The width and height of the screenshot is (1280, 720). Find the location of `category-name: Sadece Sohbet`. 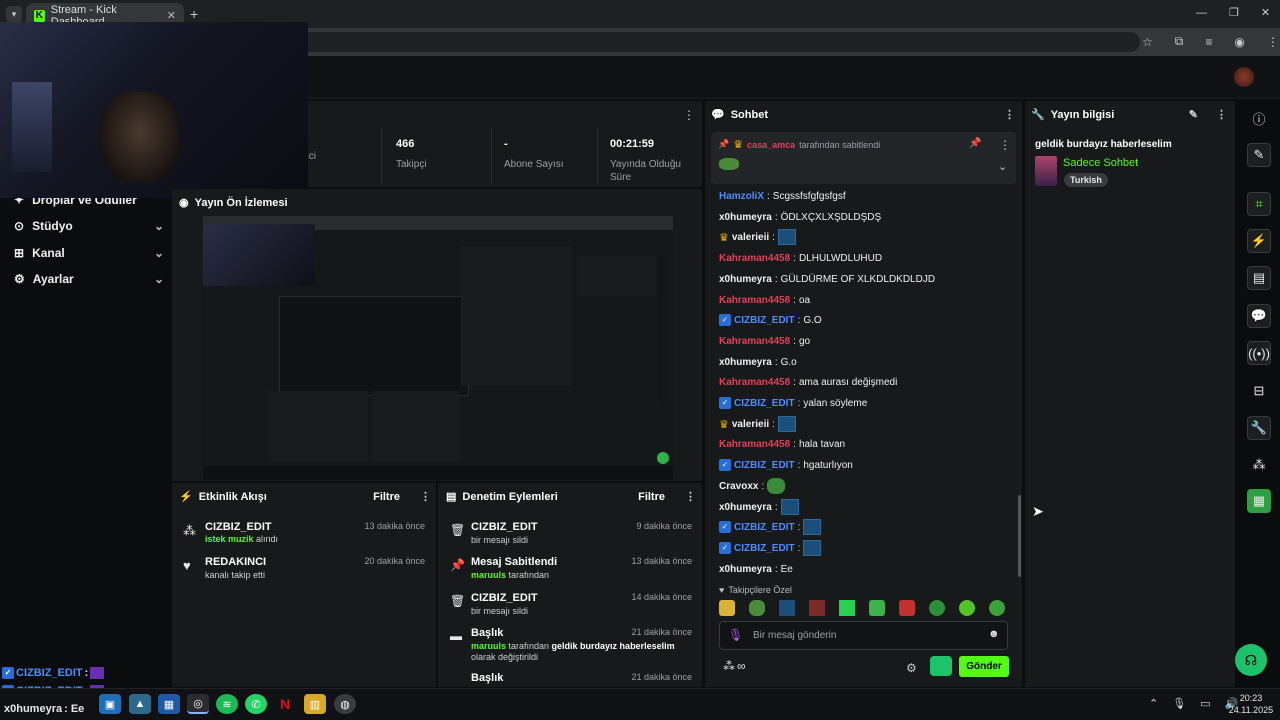

category-name: Sadece Sohbet is located at coordinates (1100, 163).